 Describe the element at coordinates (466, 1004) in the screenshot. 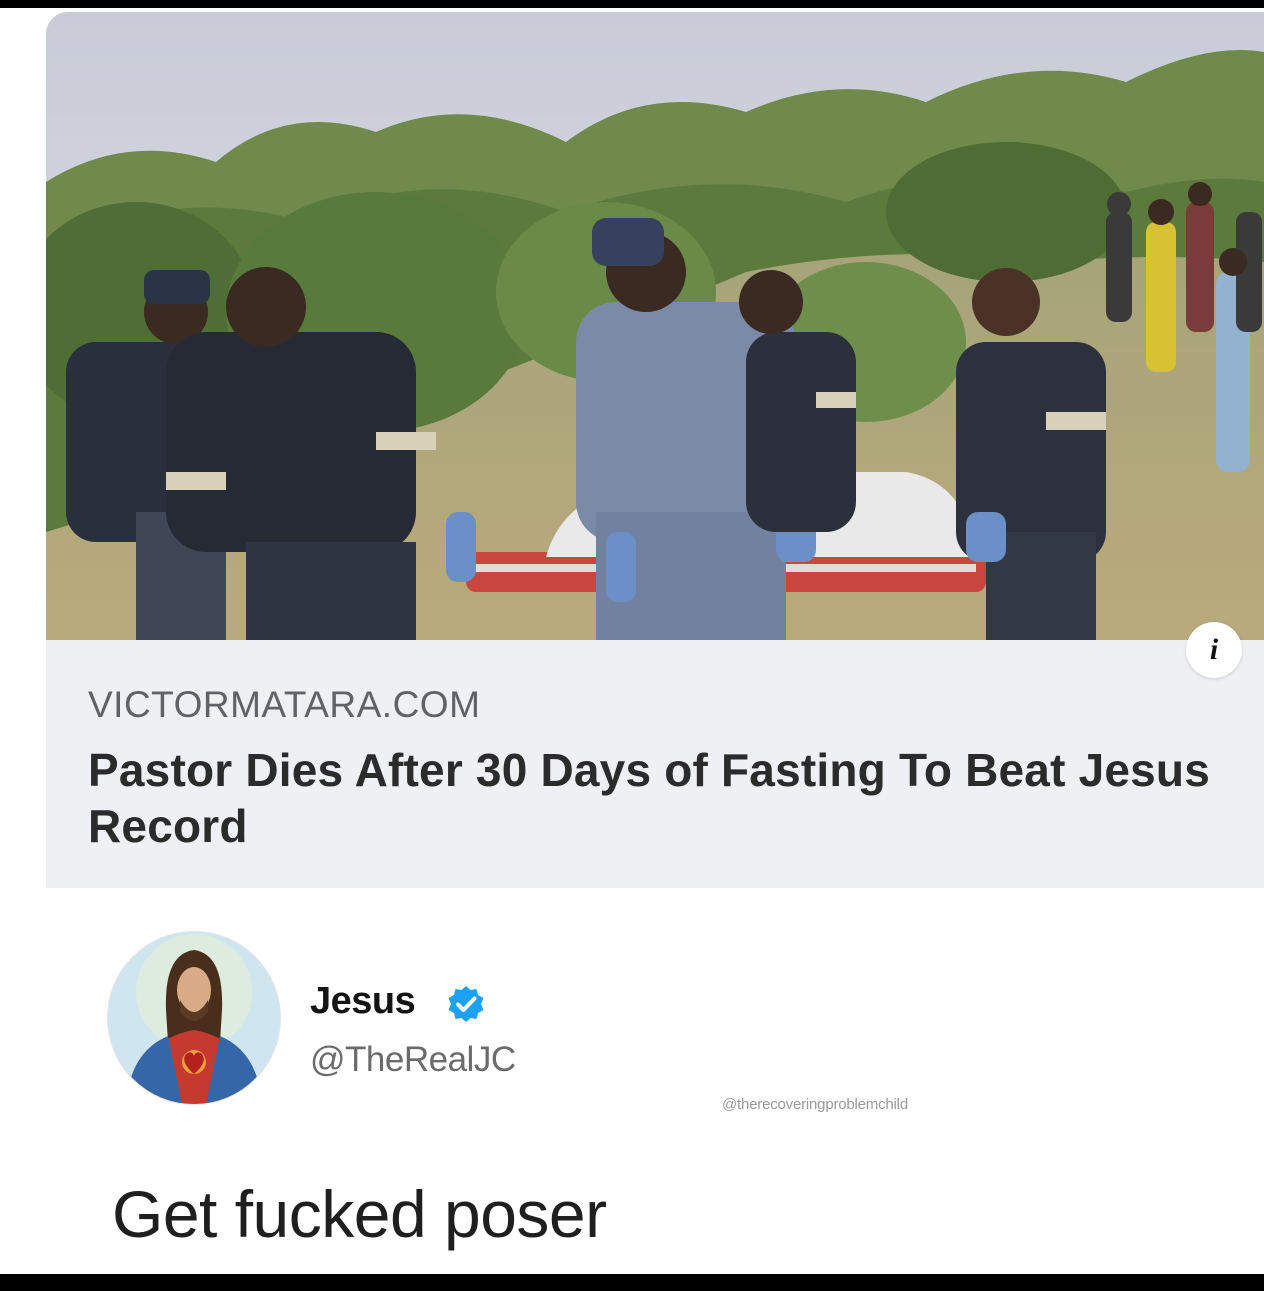

I see `verified-badge-icon` at that location.